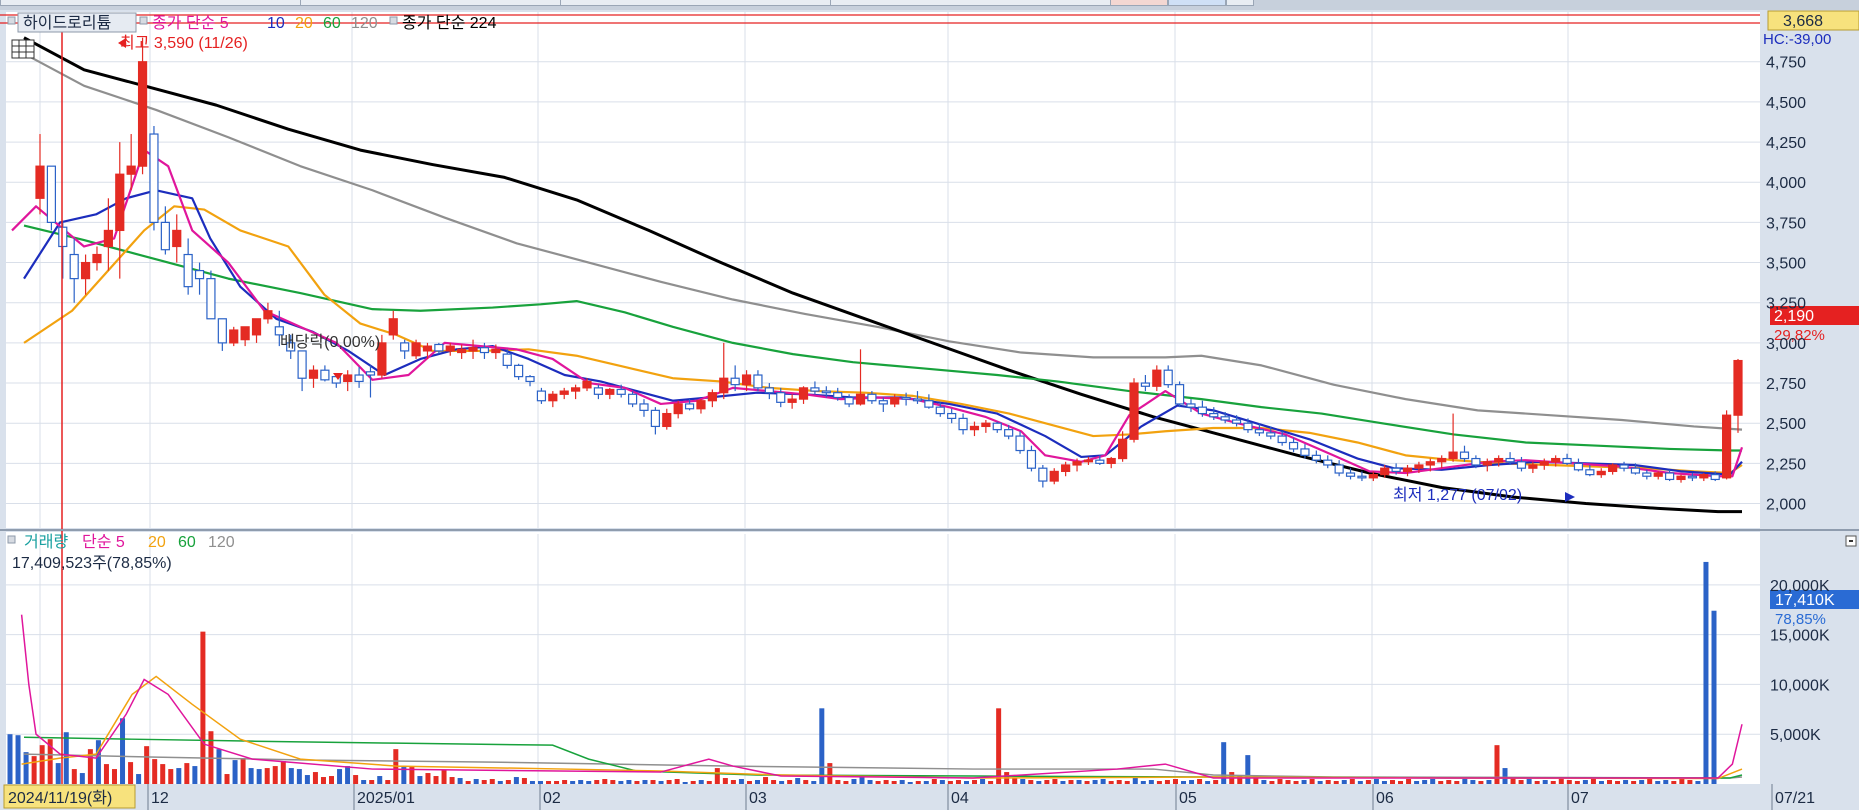  What do you see at coordinates (758, 798) in the screenshot?
I see `x-tick-label: 03` at bounding box center [758, 798].